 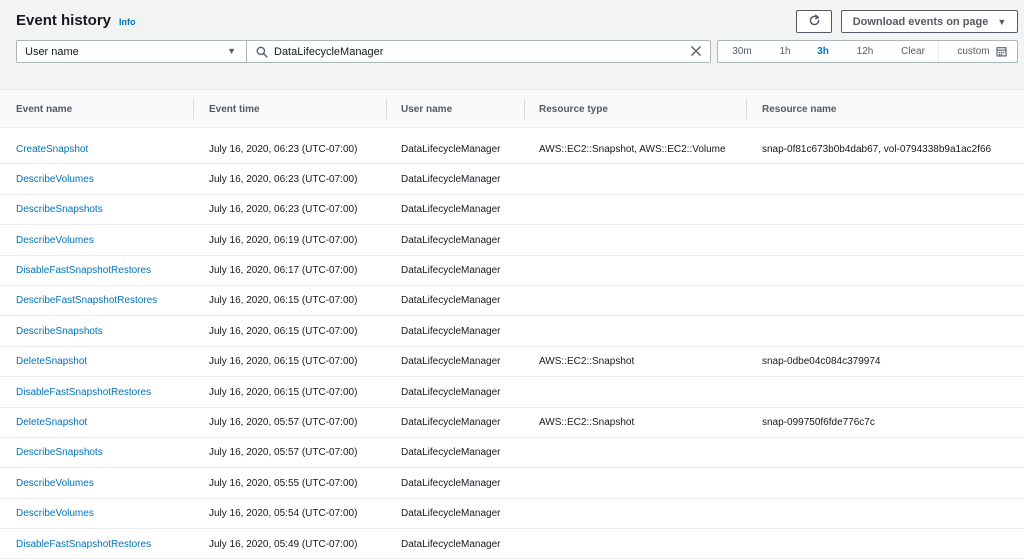 I want to click on download-events-button: Download events on page ▼, so click(x=929, y=21).